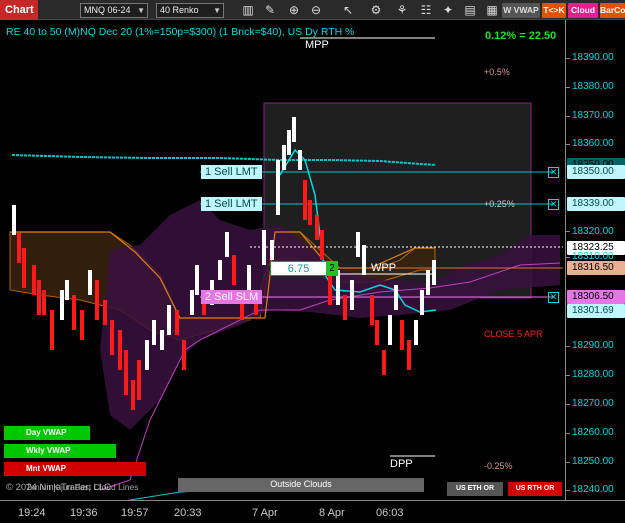 This screenshot has height=523, width=625. What do you see at coordinates (384, 268) in the screenshot?
I see `wpp-label: WPP` at bounding box center [384, 268].